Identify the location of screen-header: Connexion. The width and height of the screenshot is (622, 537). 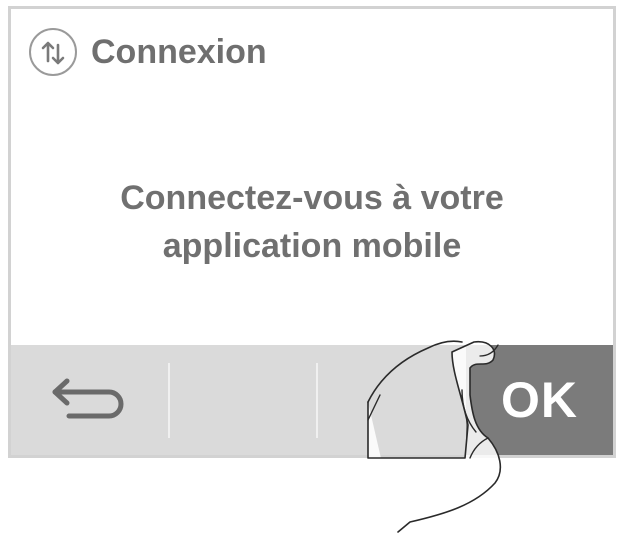
(148, 52).